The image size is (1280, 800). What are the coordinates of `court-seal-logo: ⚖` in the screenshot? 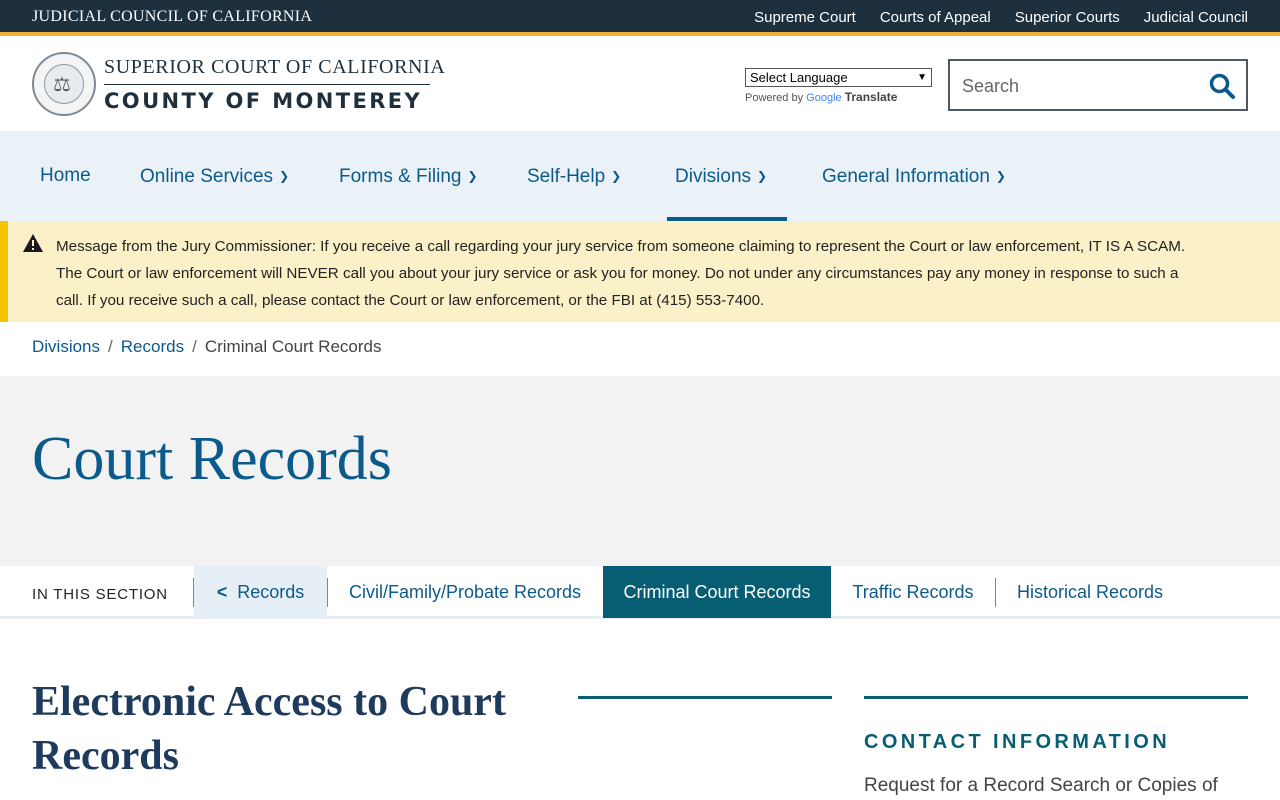 It's located at (64, 84).